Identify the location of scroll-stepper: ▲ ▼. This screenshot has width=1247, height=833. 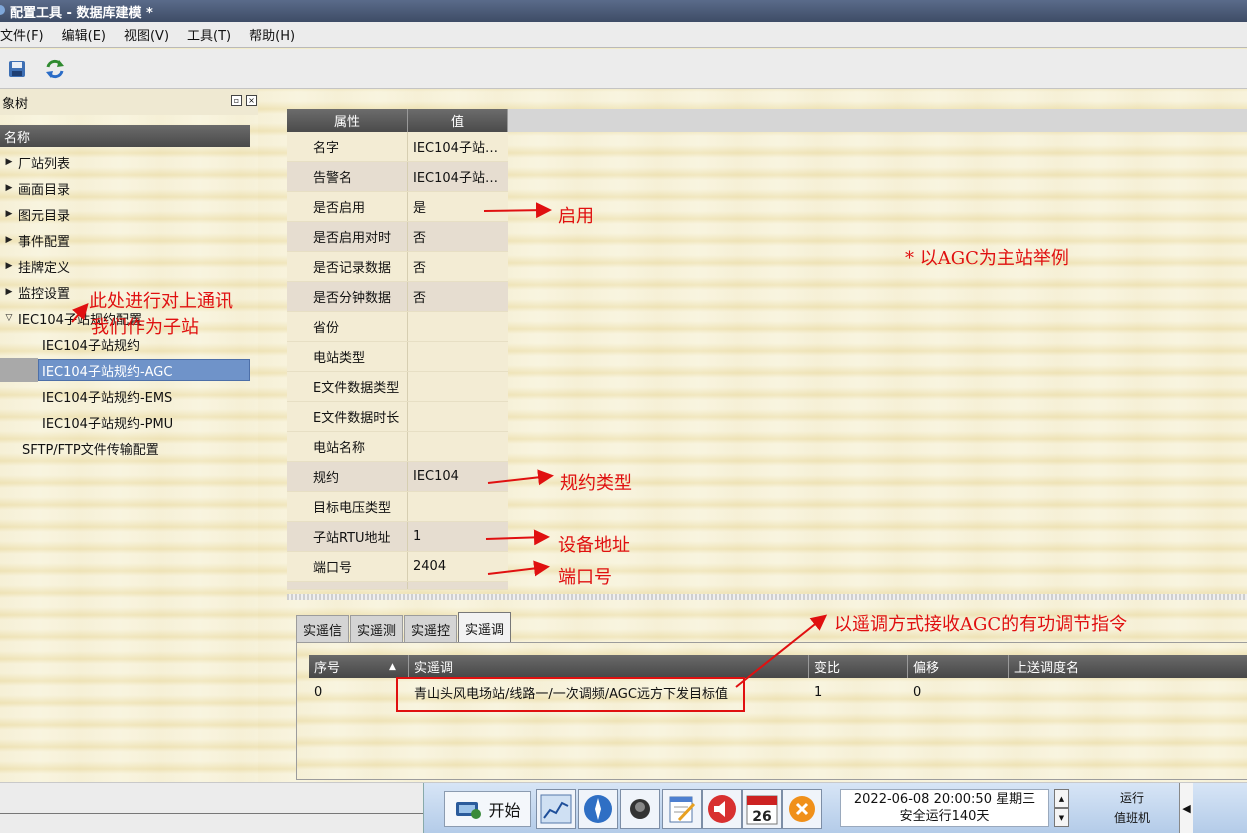
(1061, 808).